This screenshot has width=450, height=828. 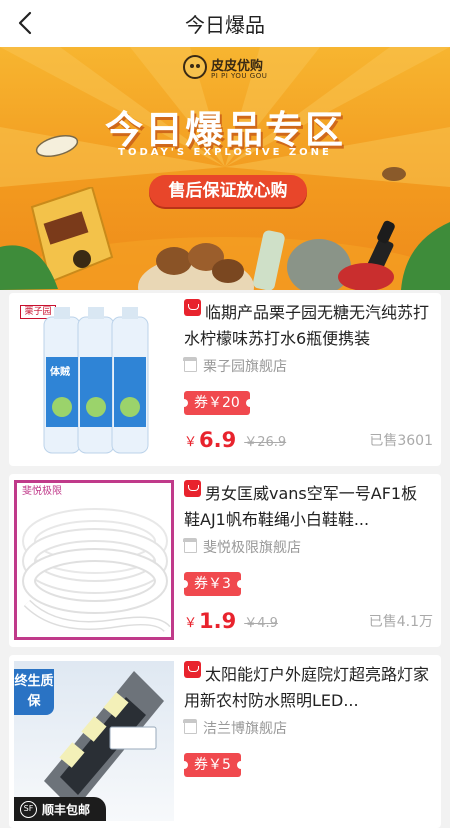 What do you see at coordinates (400, 622) in the screenshot?
I see `sold-count: 已售4.1万` at bounding box center [400, 622].